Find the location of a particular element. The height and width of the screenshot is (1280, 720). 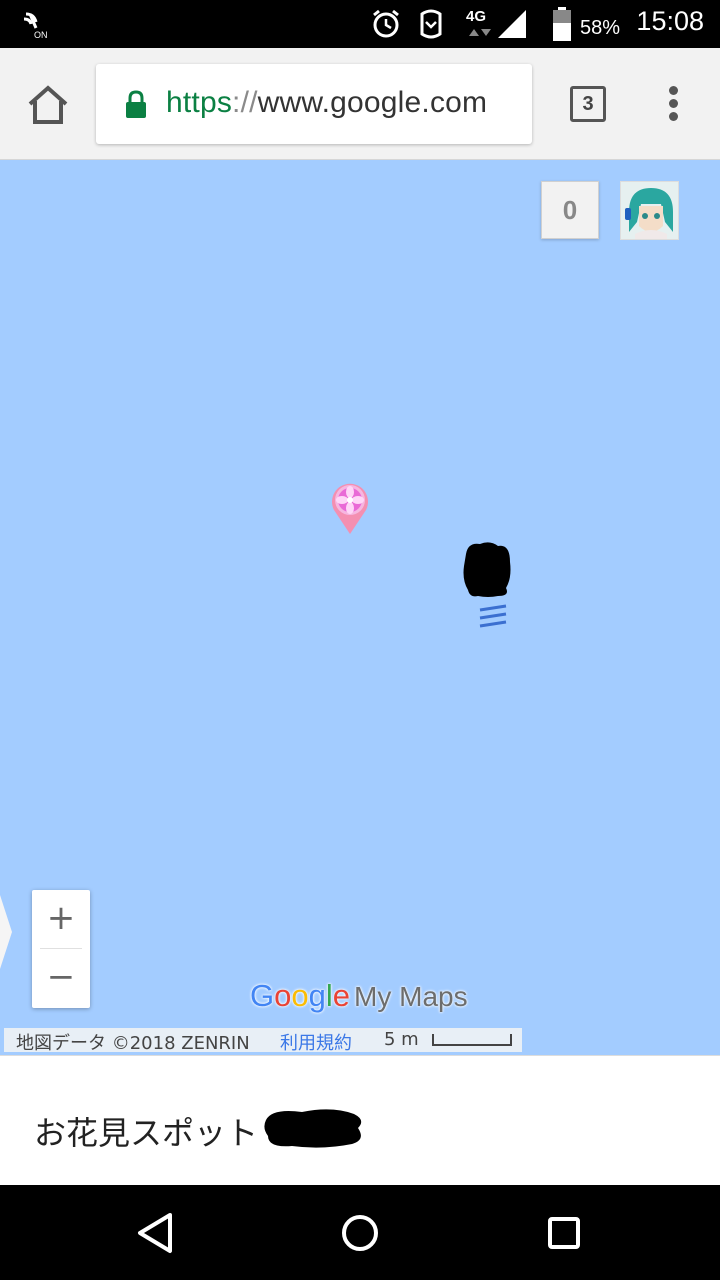

avatar-image is located at coordinates (649, 210).